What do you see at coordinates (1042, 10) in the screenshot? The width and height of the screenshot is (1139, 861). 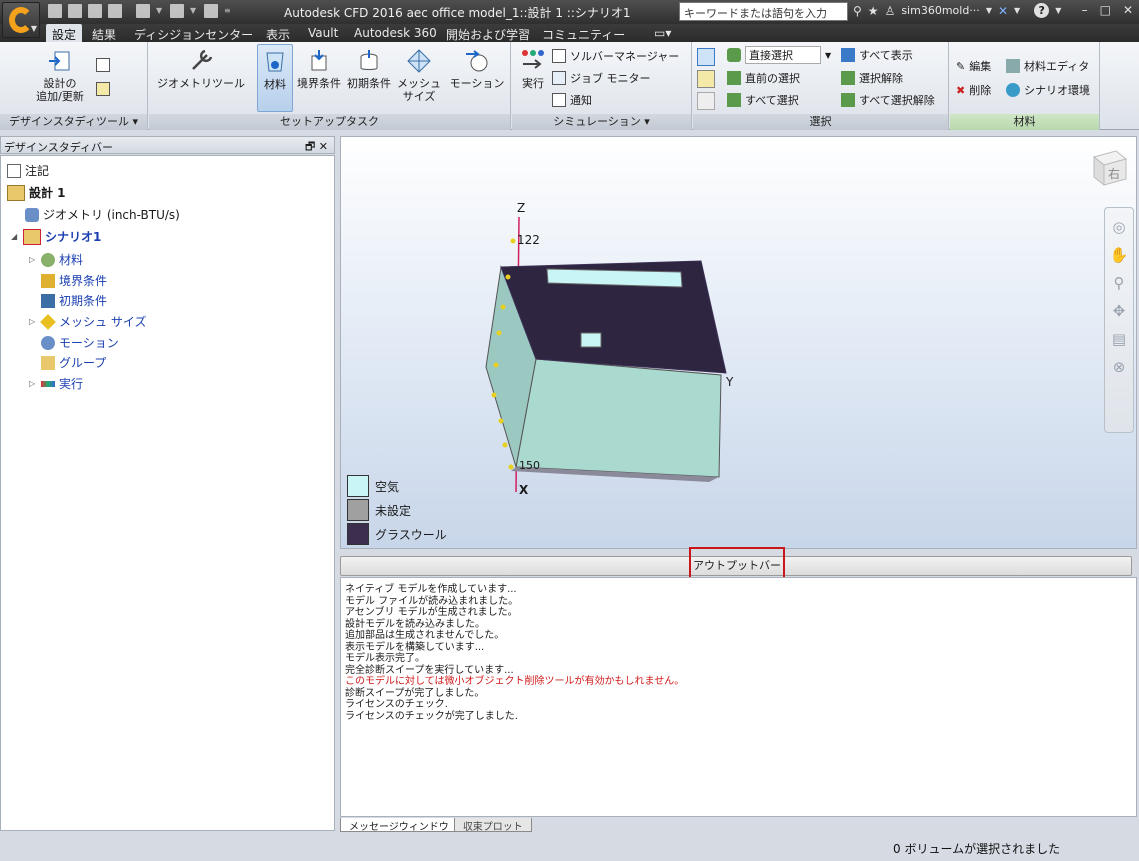 I see `help-icon: ?` at bounding box center [1042, 10].